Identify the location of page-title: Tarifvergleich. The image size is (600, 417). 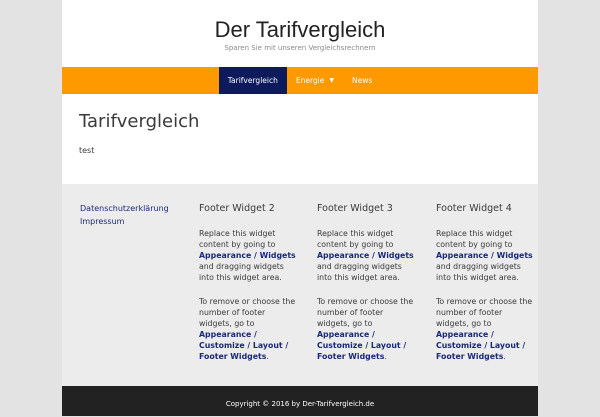
(139, 121).